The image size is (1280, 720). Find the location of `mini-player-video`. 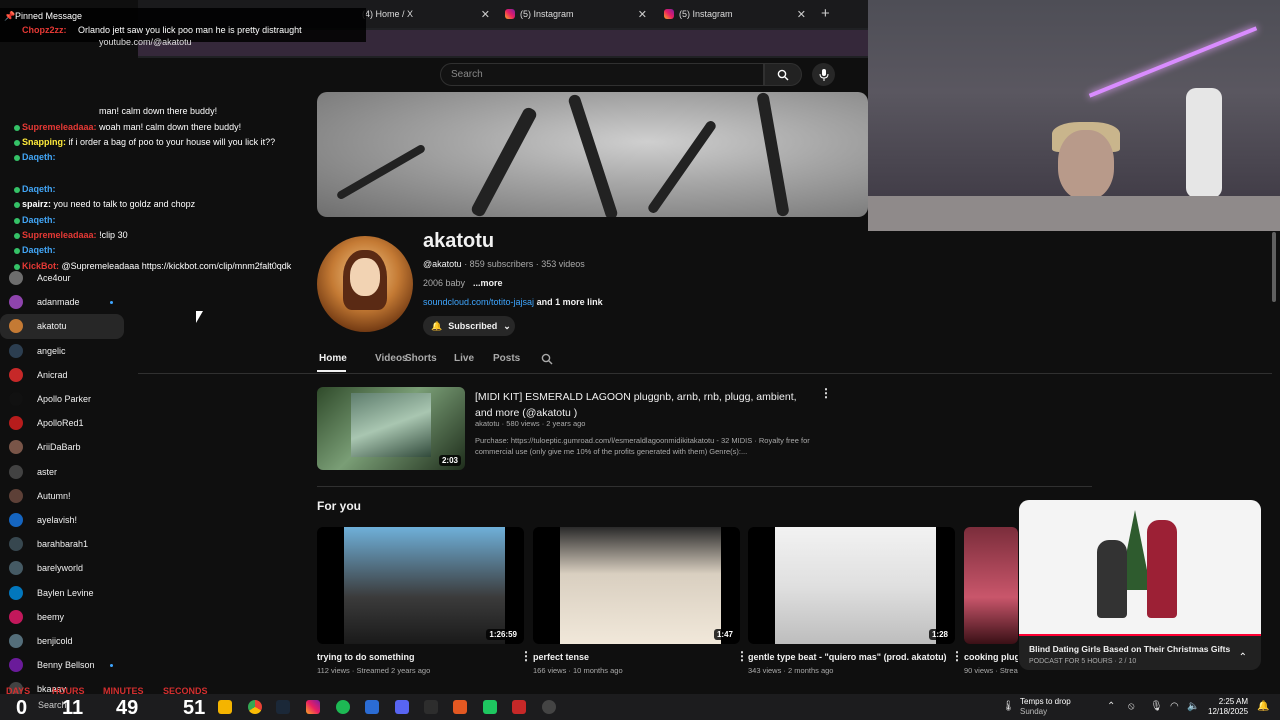

mini-player-video is located at coordinates (1140, 568).